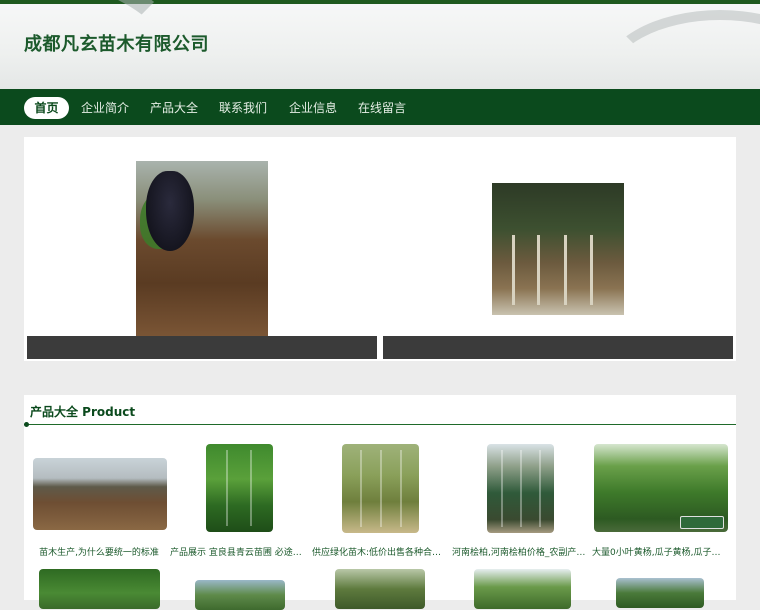  Describe the element at coordinates (380, 424) in the screenshot. I see `section-divider` at that location.